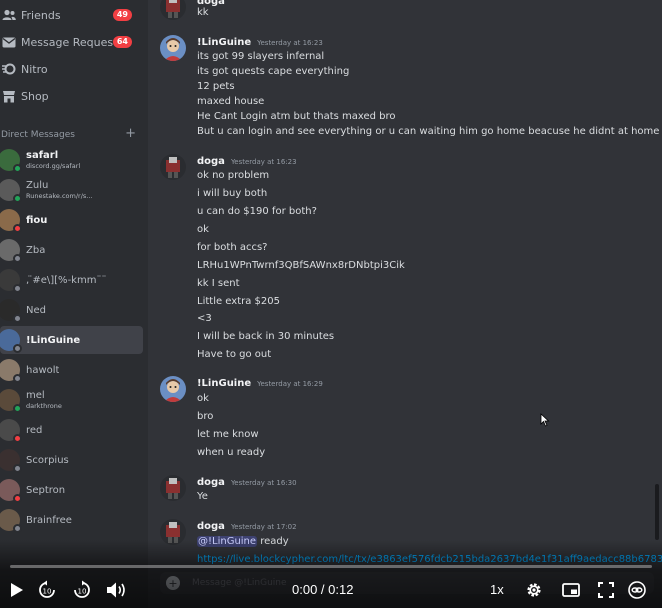 The image size is (662, 608). Describe the element at coordinates (216, 86) in the screenshot. I see `message-text: 12 pets` at that location.